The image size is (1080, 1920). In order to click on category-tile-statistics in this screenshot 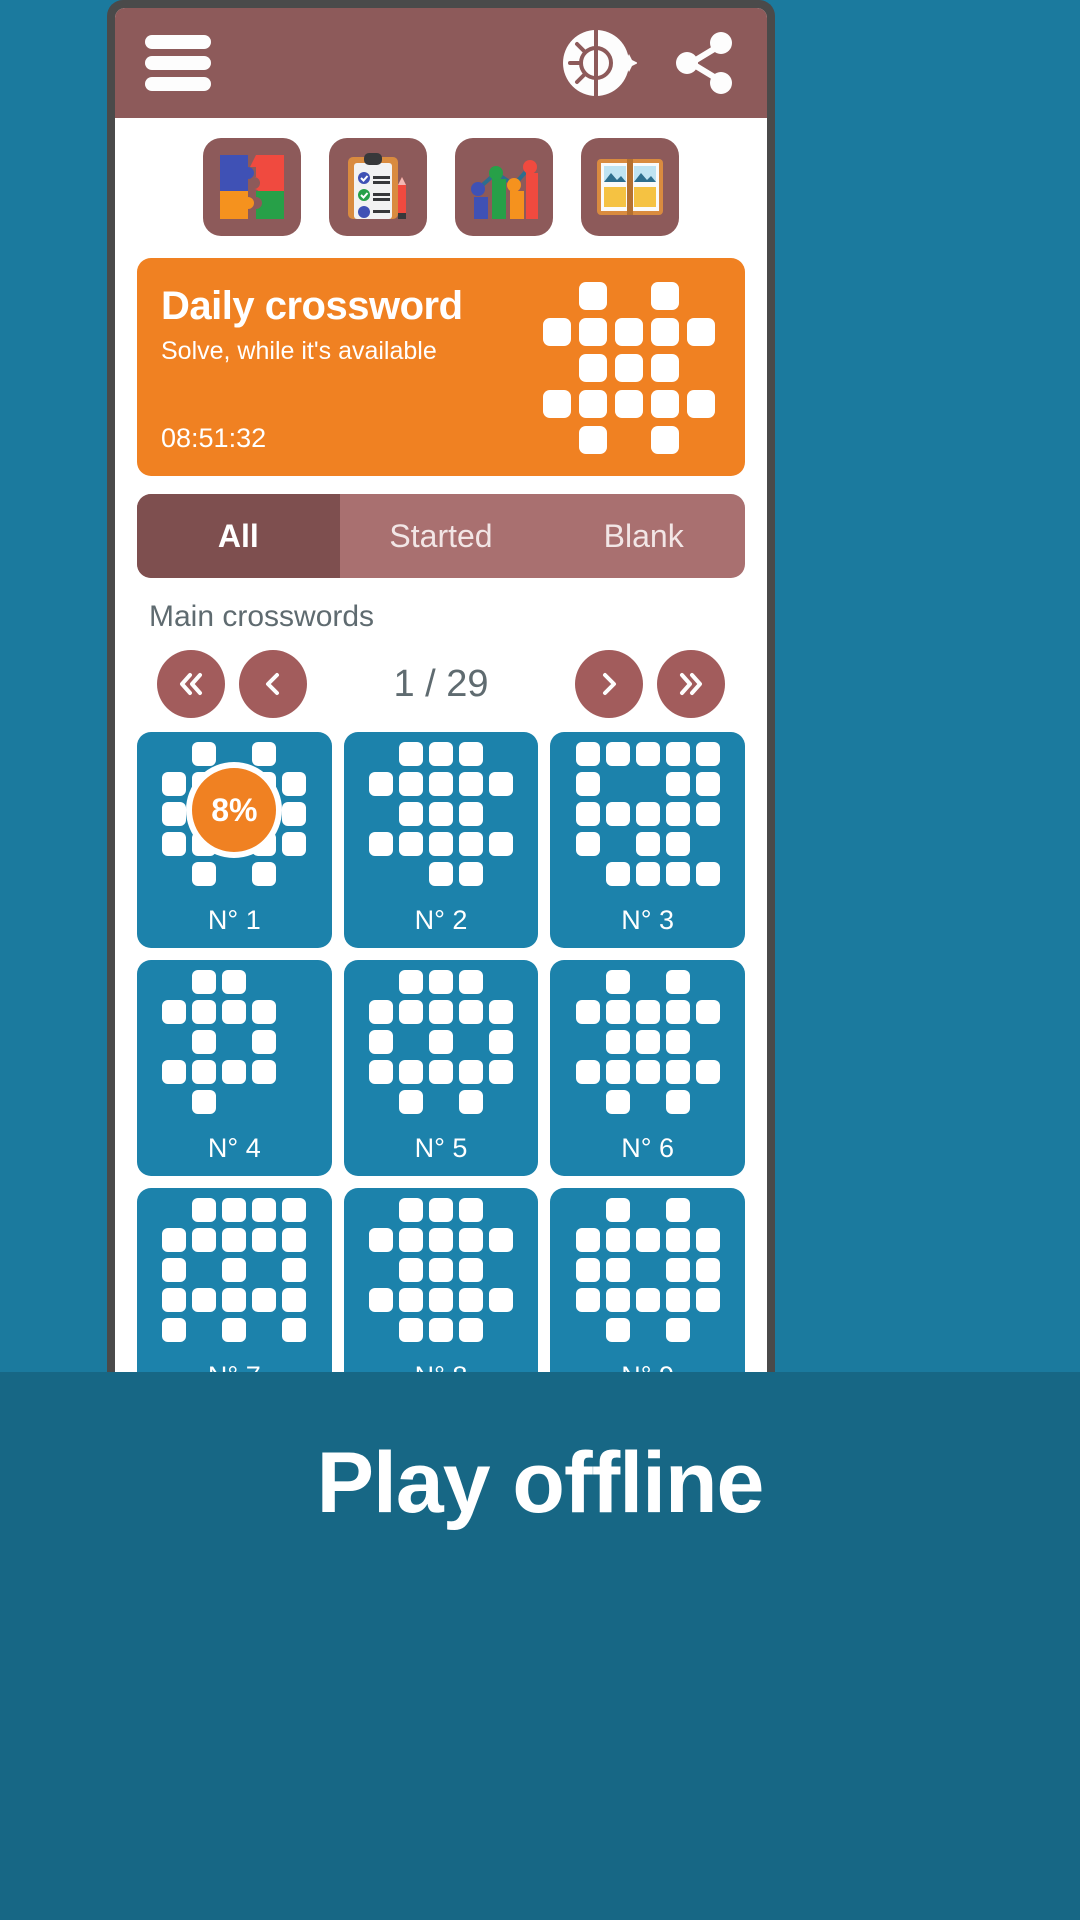, I will do `click(504, 187)`.